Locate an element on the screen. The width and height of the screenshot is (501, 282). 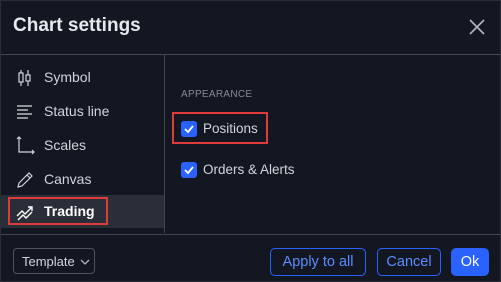
section-title: APPEARANCE is located at coordinates (217, 94).